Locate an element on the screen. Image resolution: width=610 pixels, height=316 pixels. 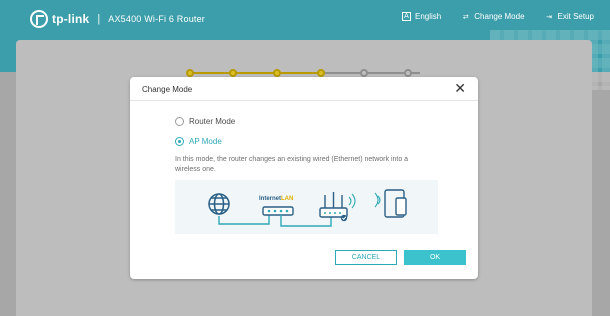
stepper-line-completed is located at coordinates (256, 73).